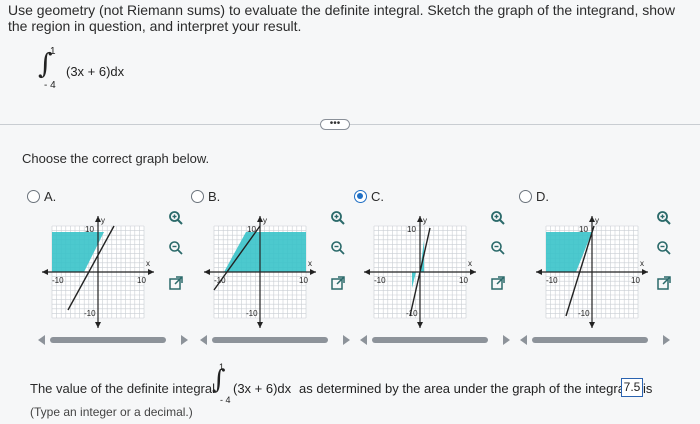  I want to click on graph-a-tick-left: -10, so click(58, 280).